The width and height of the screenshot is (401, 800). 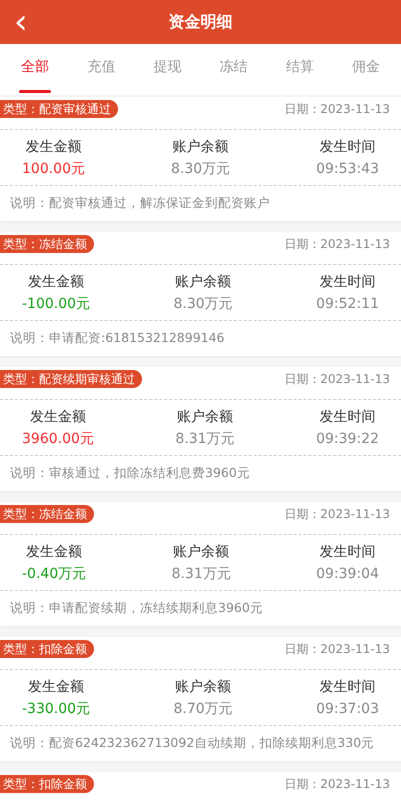 I want to click on tab: 充值, so click(x=101, y=69).